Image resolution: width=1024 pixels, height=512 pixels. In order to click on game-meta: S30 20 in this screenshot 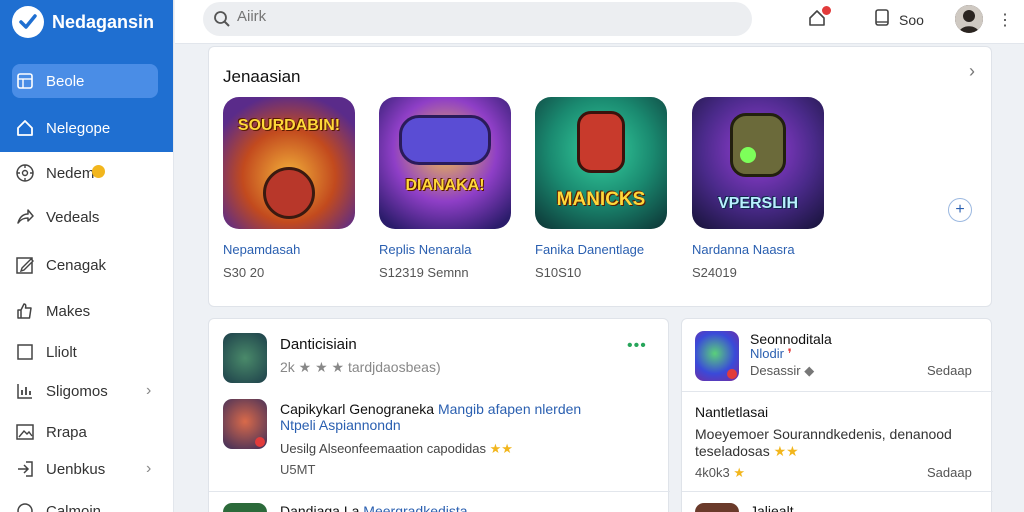, I will do `click(244, 272)`.